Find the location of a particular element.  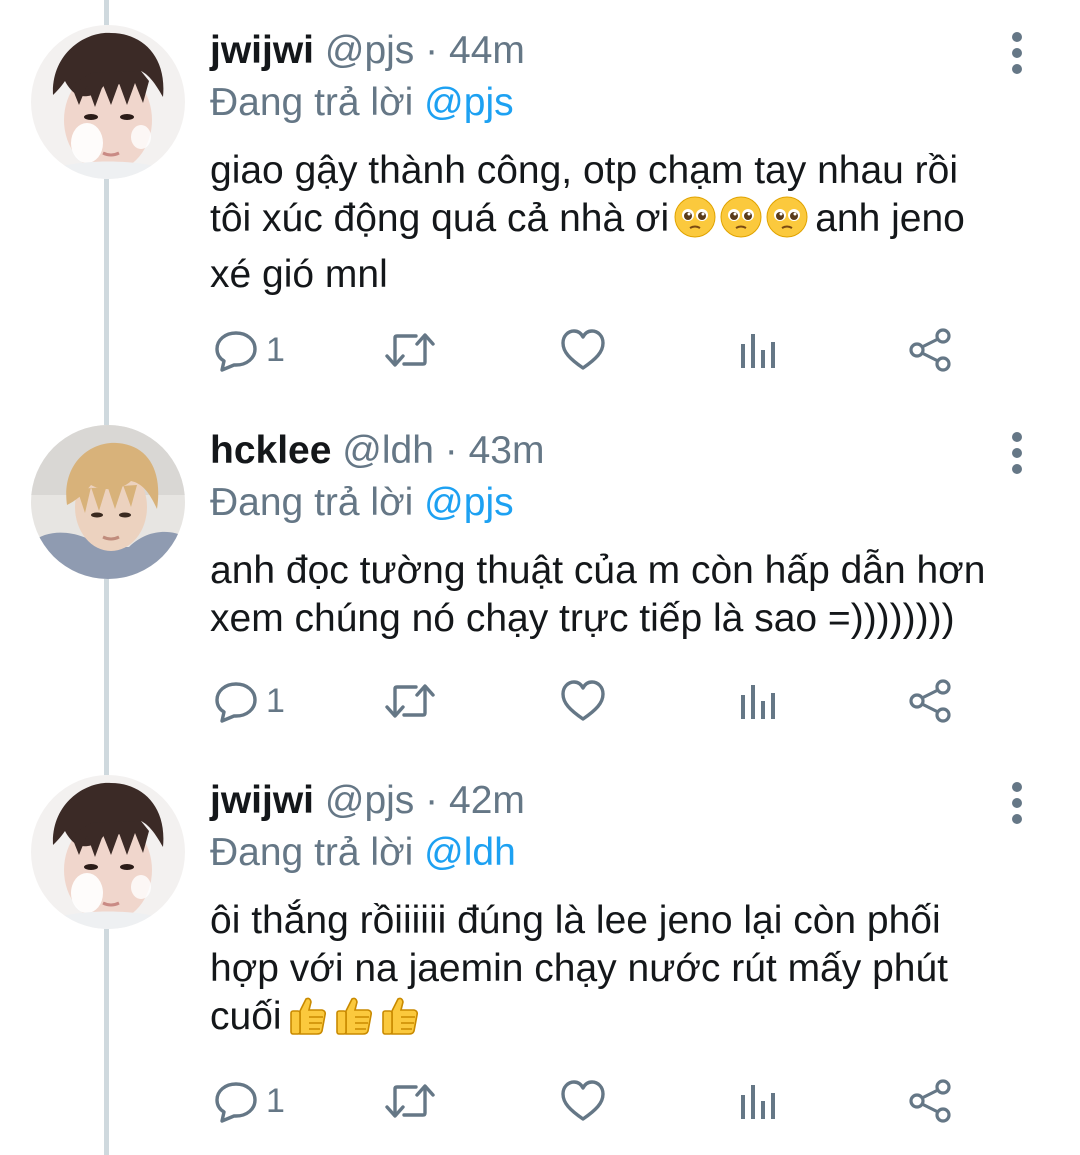

replying-to-mention: @ldh is located at coordinates (470, 852).